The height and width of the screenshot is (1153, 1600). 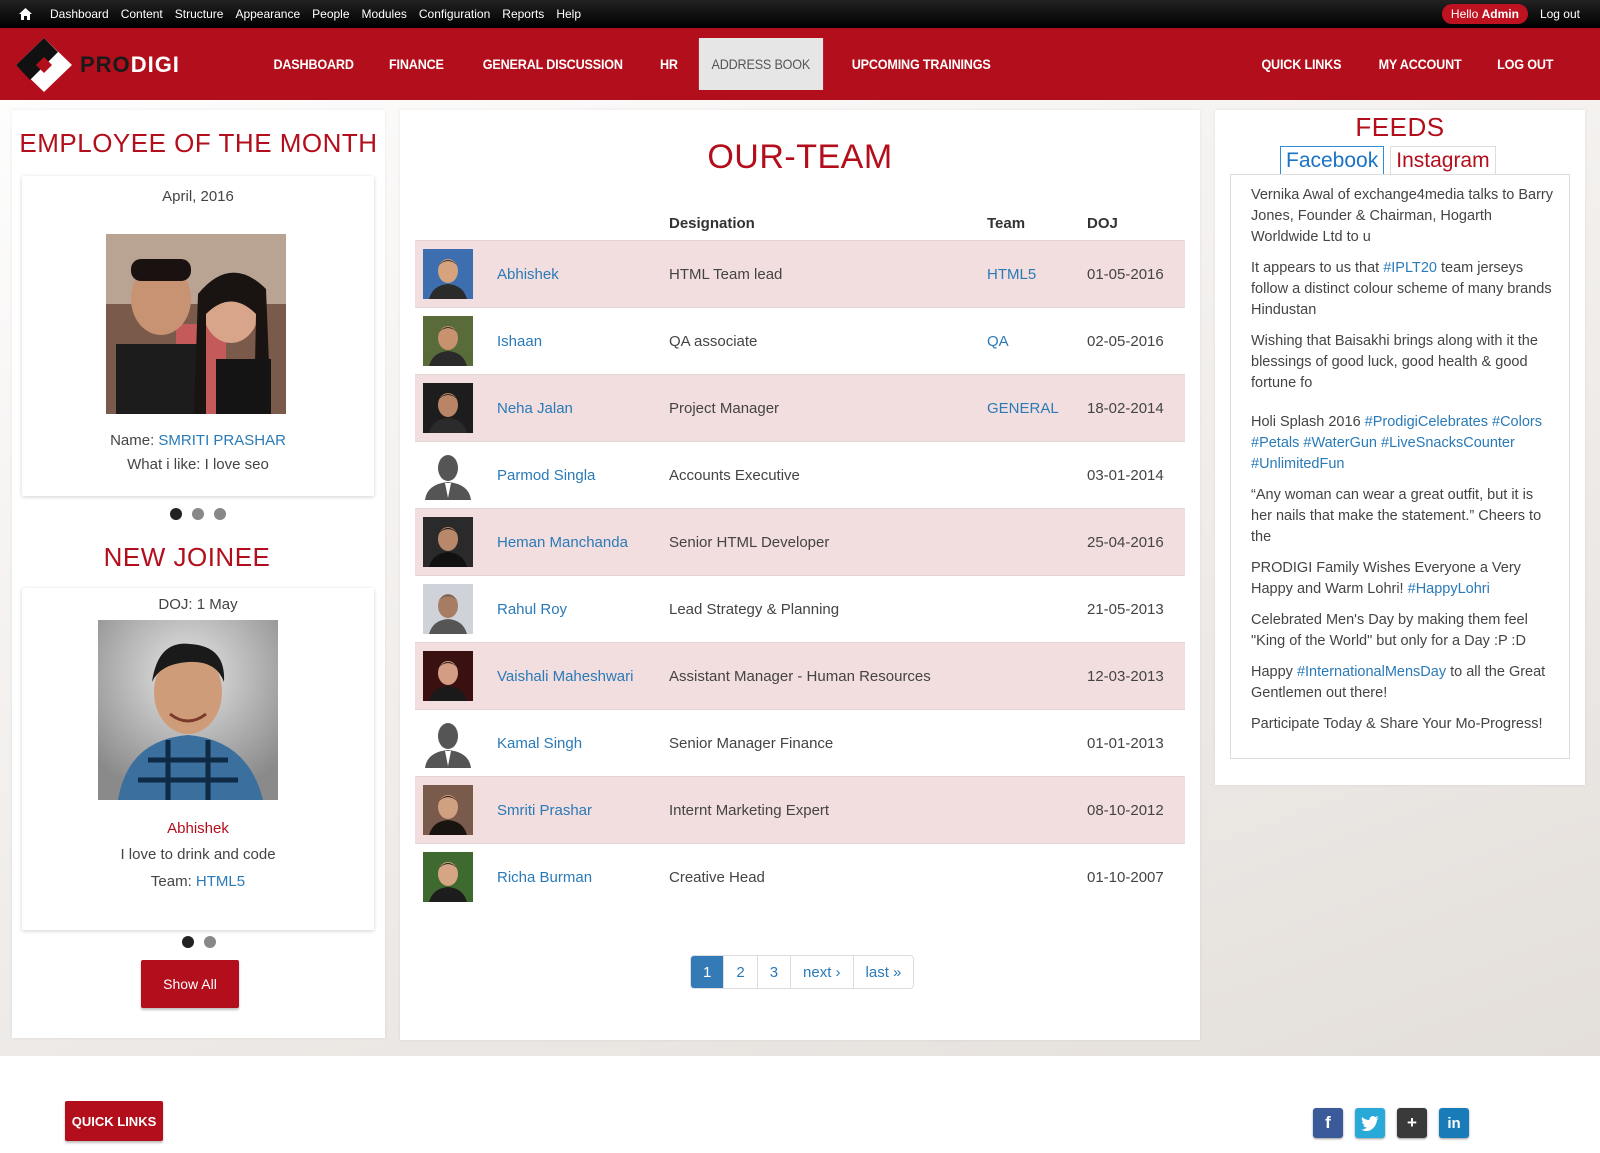 What do you see at coordinates (1524, 64) in the screenshot?
I see `nav-log-out: LOG OUT` at bounding box center [1524, 64].